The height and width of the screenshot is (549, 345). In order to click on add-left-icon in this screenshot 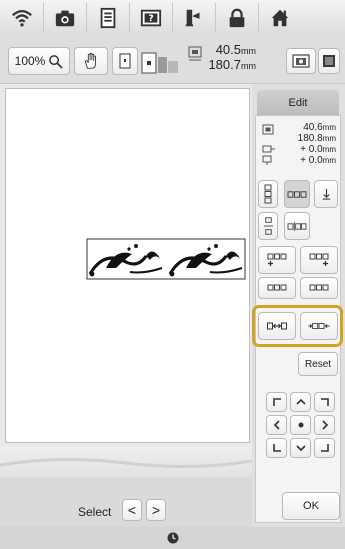, I will do `click(277, 259)`.